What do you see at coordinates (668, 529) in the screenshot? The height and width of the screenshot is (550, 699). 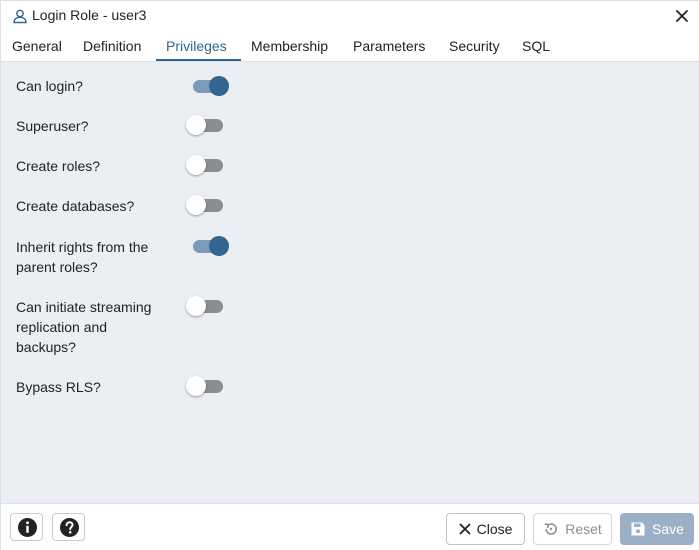 I see `save-button-label: Save` at bounding box center [668, 529].